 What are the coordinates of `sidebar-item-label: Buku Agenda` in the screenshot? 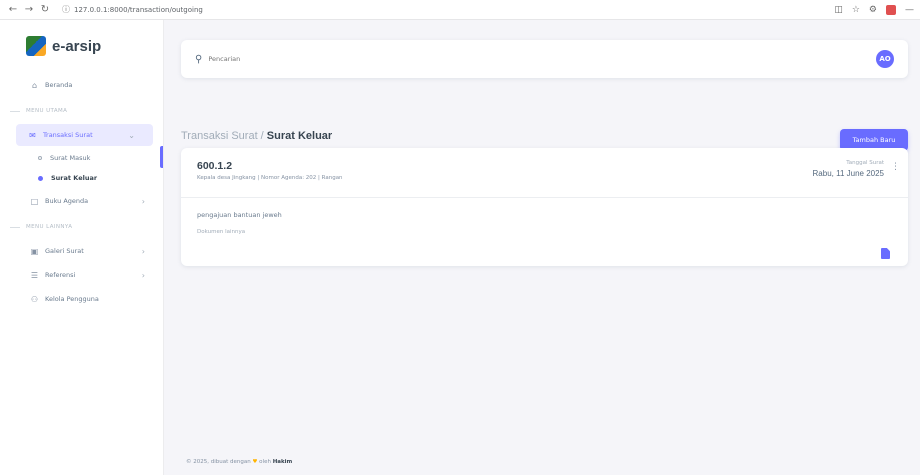 It's located at (67, 201).